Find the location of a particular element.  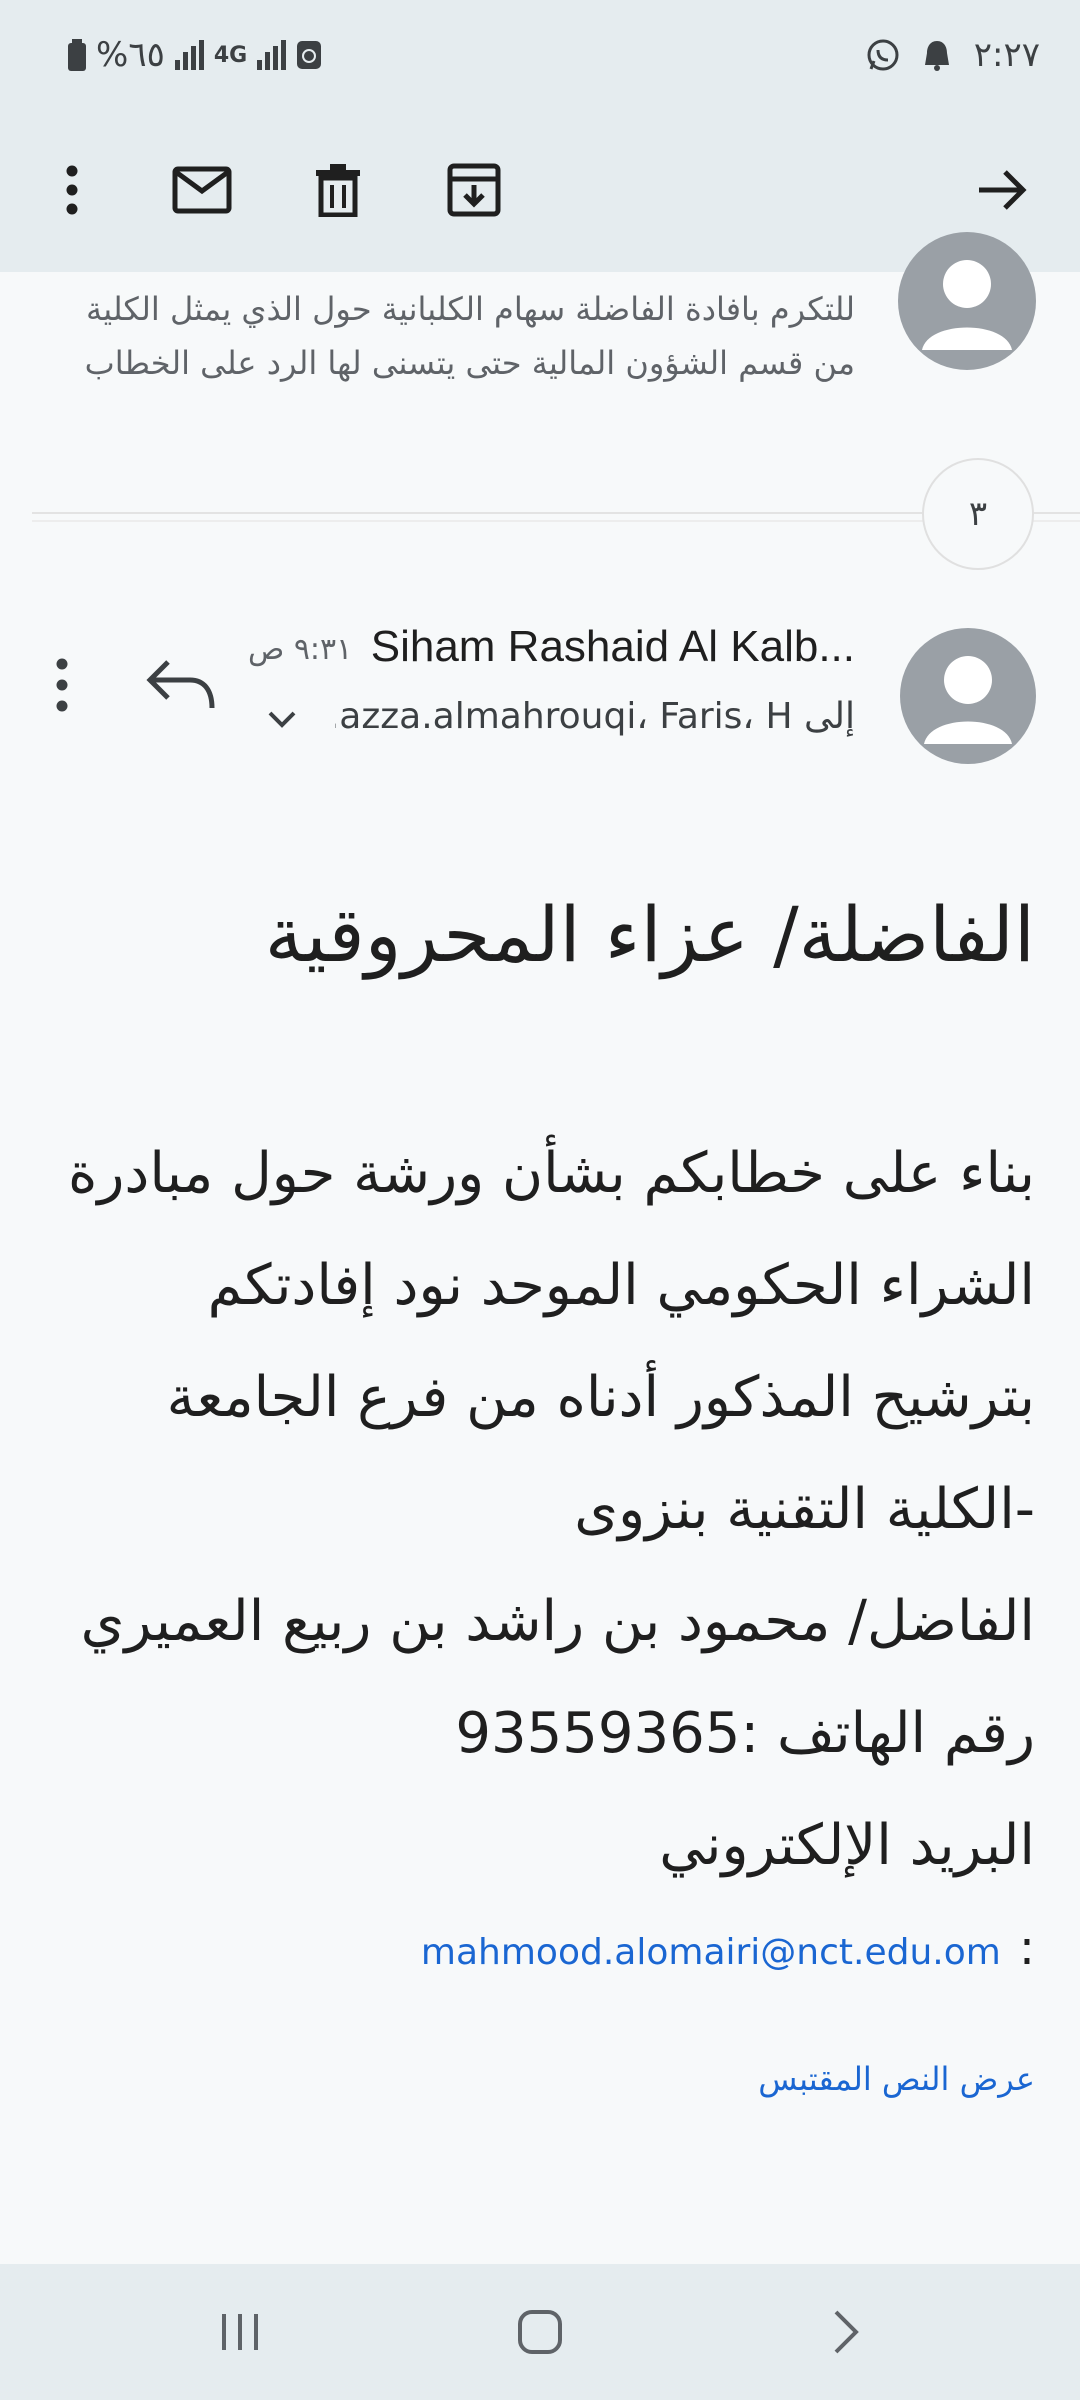

delete-button is located at coordinates (338, 190).